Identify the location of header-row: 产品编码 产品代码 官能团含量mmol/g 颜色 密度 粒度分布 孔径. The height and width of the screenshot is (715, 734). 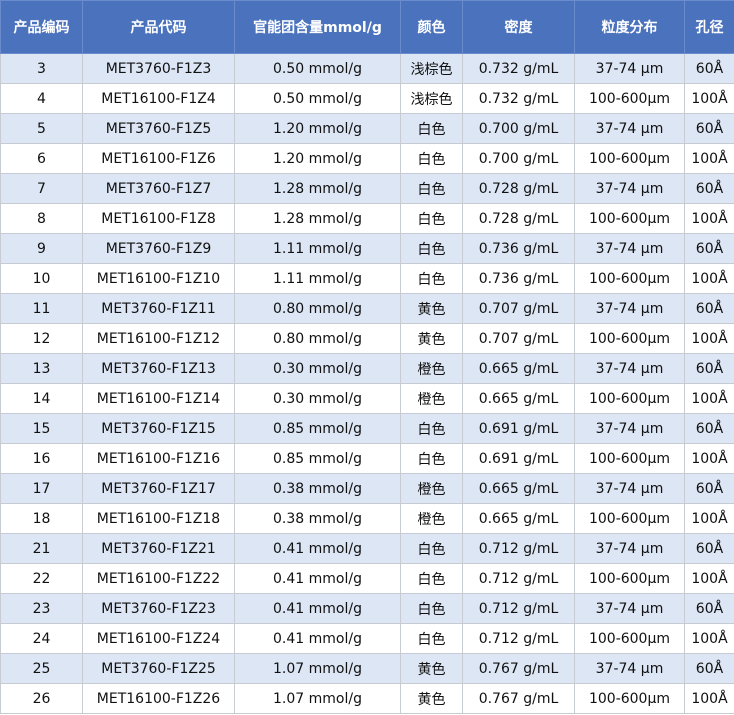
(367, 27).